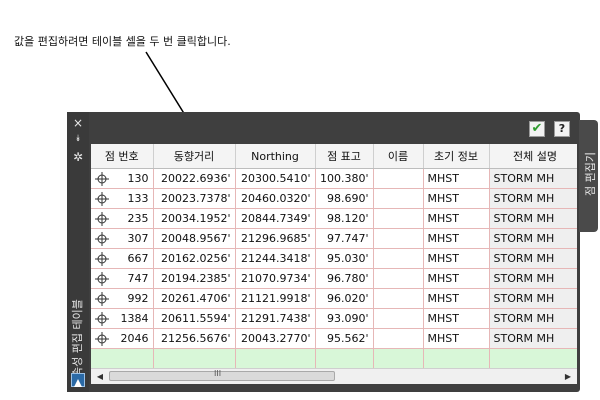 The height and width of the screenshot is (400, 600). What do you see at coordinates (344, 198) in the screenshot?
I see `table-cell: 98.690'` at bounding box center [344, 198].